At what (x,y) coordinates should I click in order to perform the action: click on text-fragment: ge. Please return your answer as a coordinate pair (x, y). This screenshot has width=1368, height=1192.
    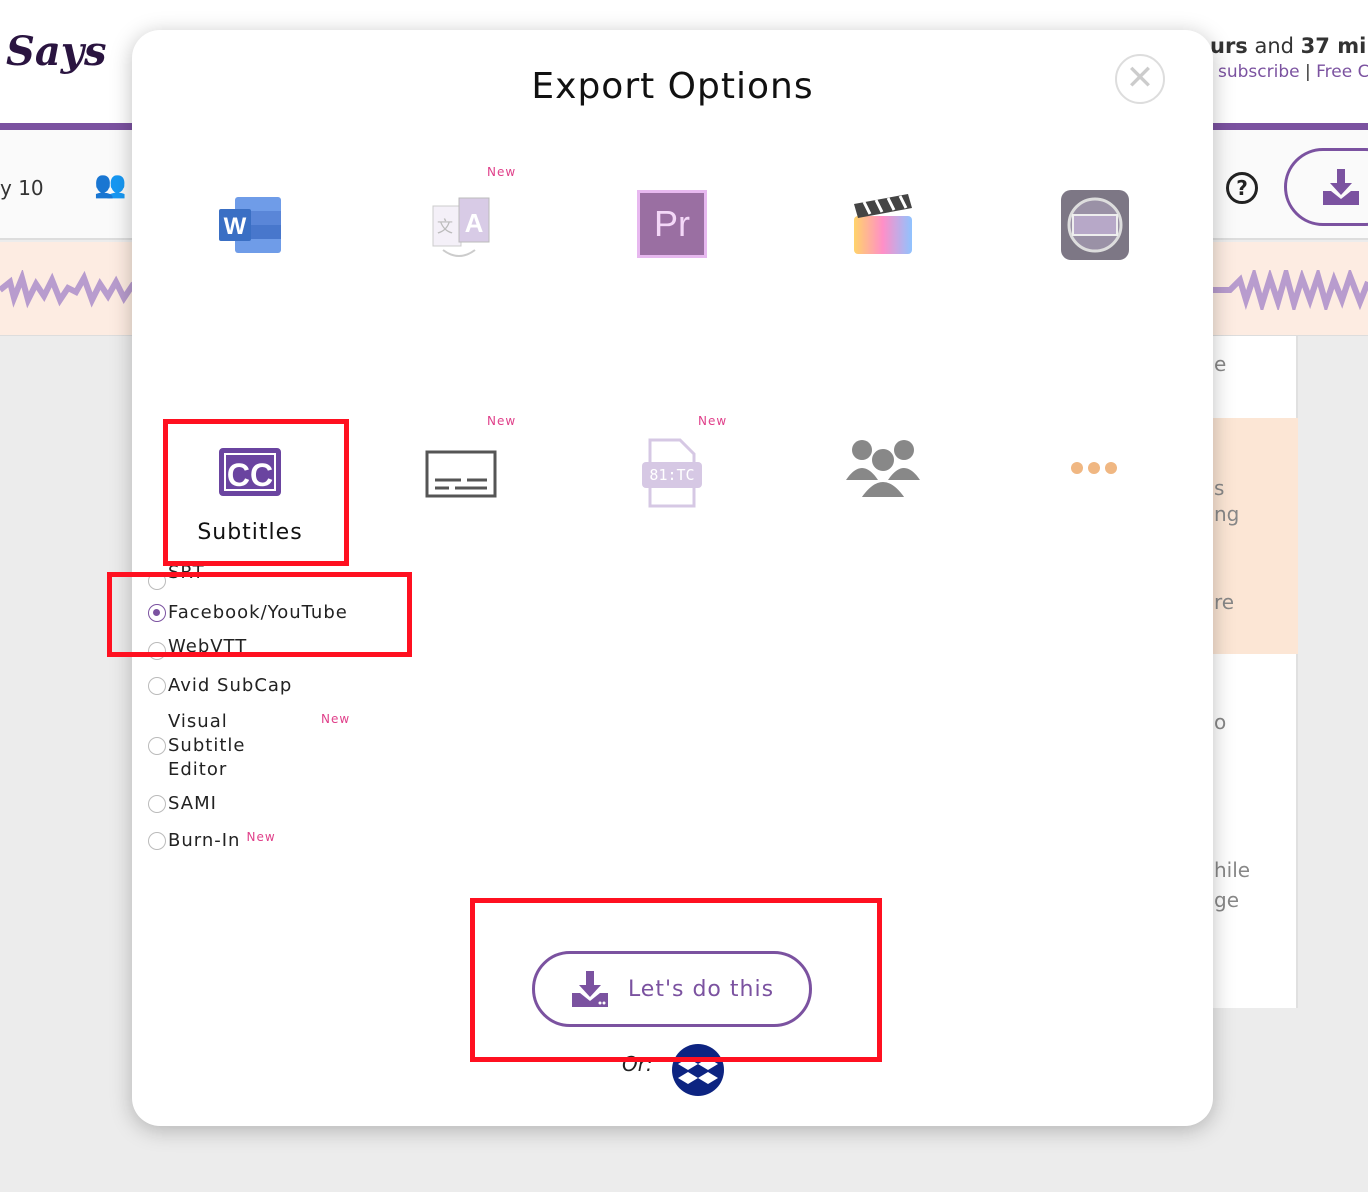
    Looking at the image, I should click on (1226, 900).